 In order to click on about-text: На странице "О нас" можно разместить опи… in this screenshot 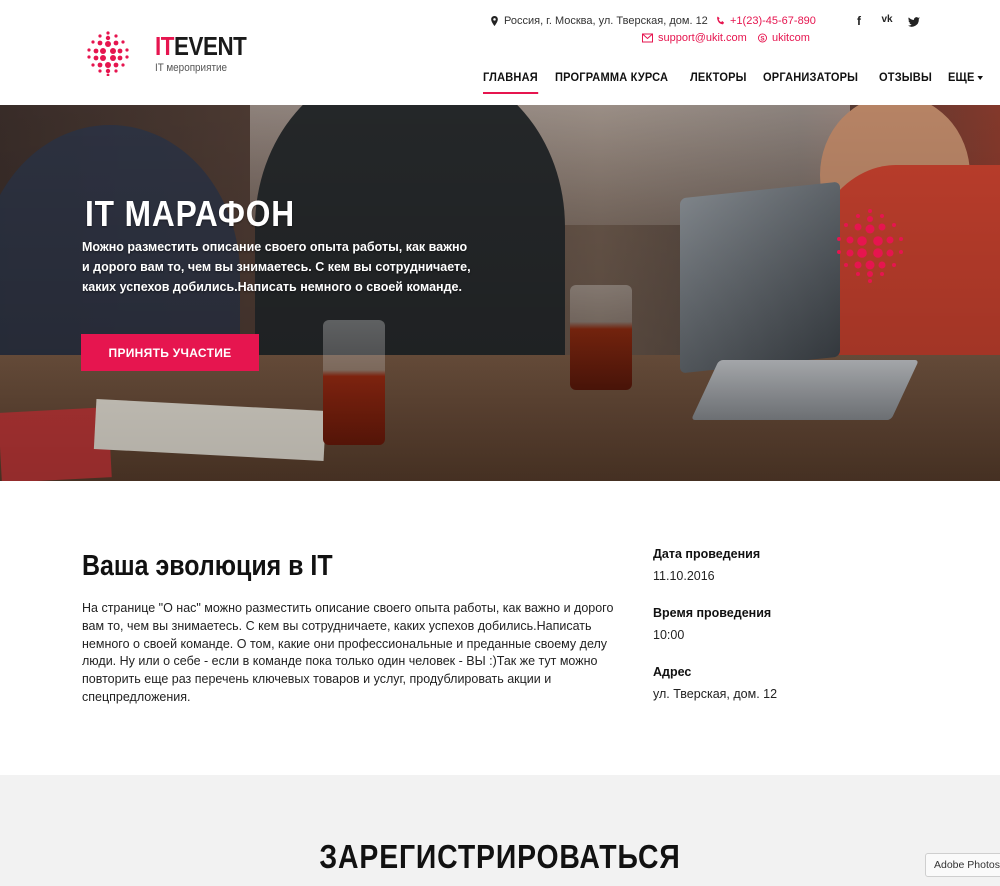, I will do `click(348, 652)`.